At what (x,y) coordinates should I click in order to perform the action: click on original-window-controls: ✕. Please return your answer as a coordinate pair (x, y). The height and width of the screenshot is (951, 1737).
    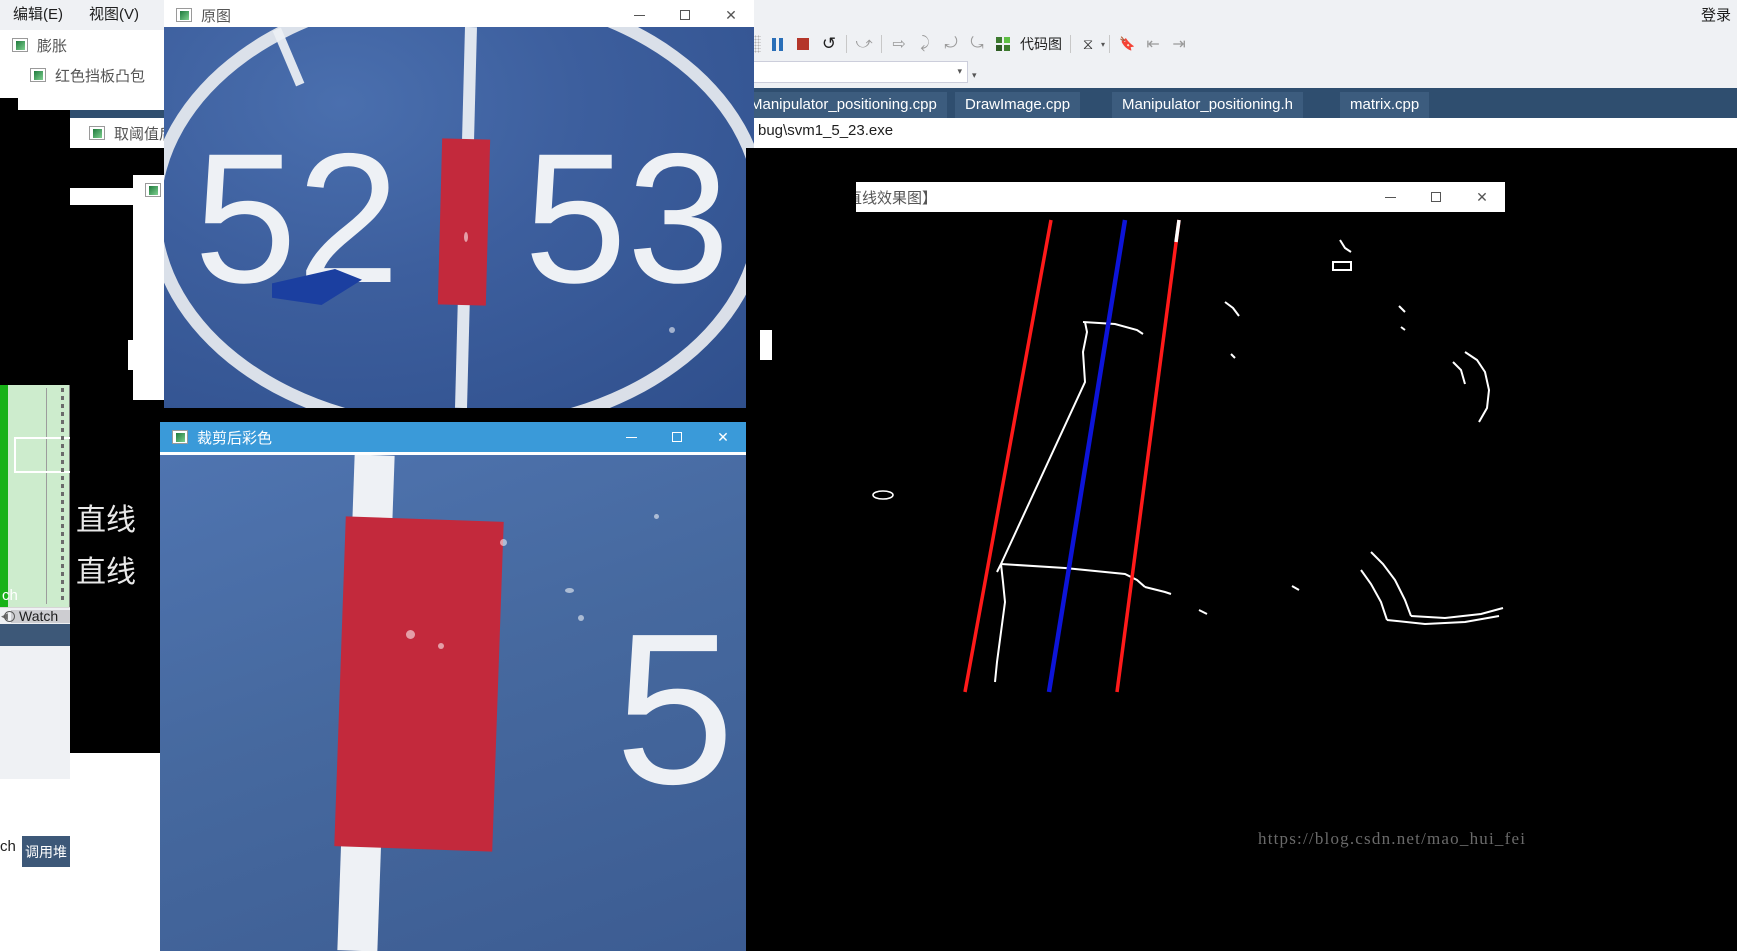
    Looking at the image, I should click on (685, 15).